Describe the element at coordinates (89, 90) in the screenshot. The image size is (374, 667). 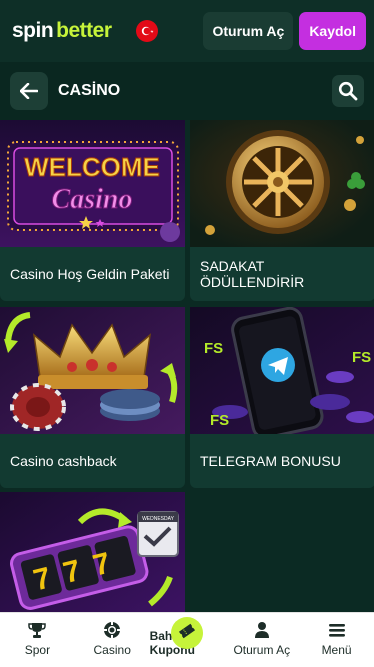
I see `page-title: CASİNO` at that location.